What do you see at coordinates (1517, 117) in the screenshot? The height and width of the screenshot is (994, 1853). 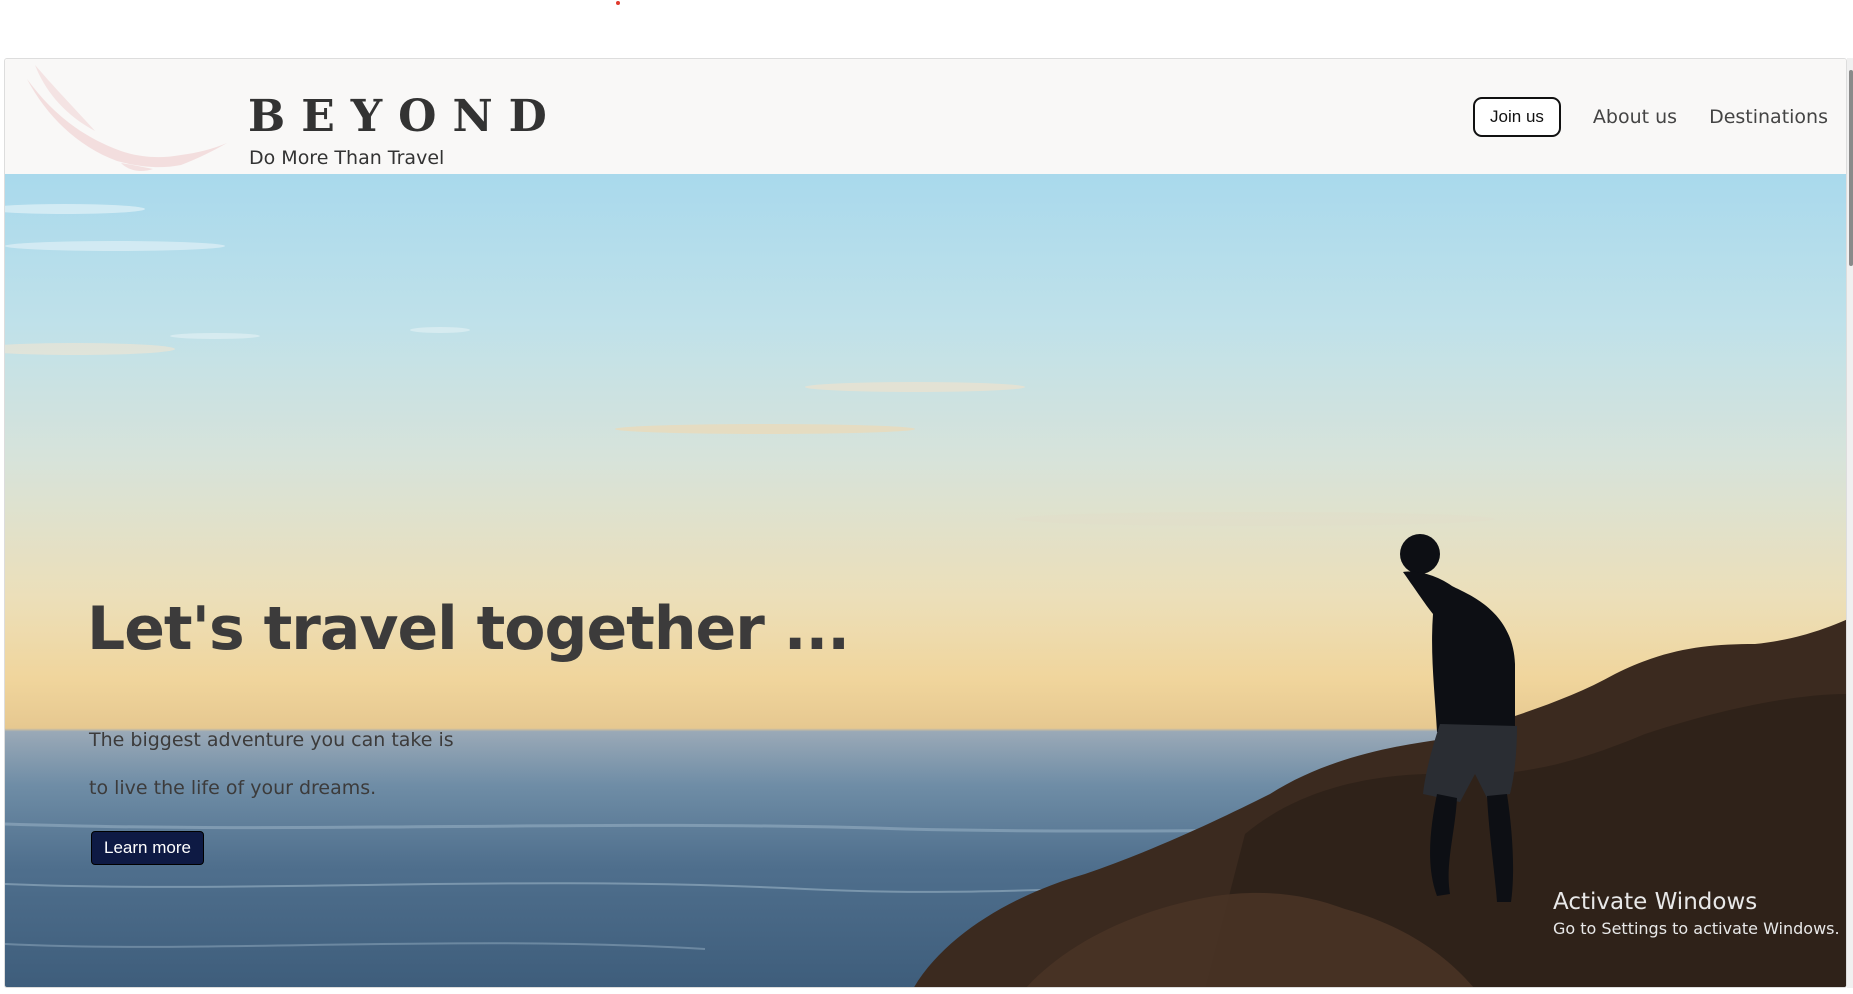 I see `join-us-button: Join us` at bounding box center [1517, 117].